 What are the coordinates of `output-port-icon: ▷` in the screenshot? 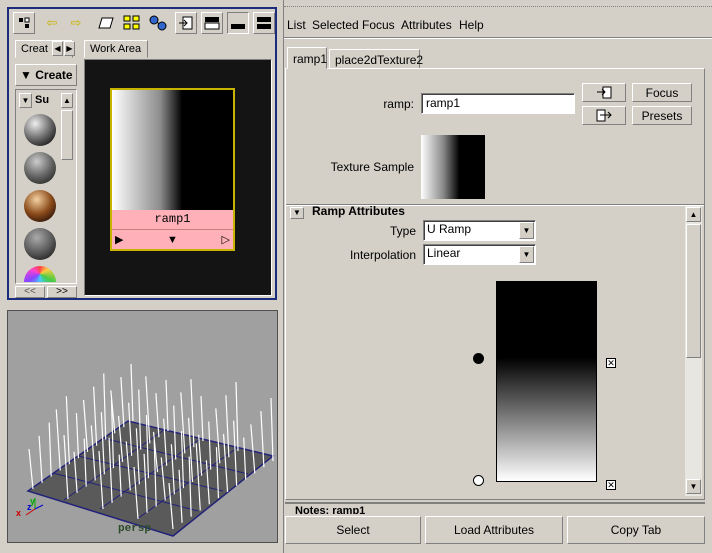 It's located at (226, 239).